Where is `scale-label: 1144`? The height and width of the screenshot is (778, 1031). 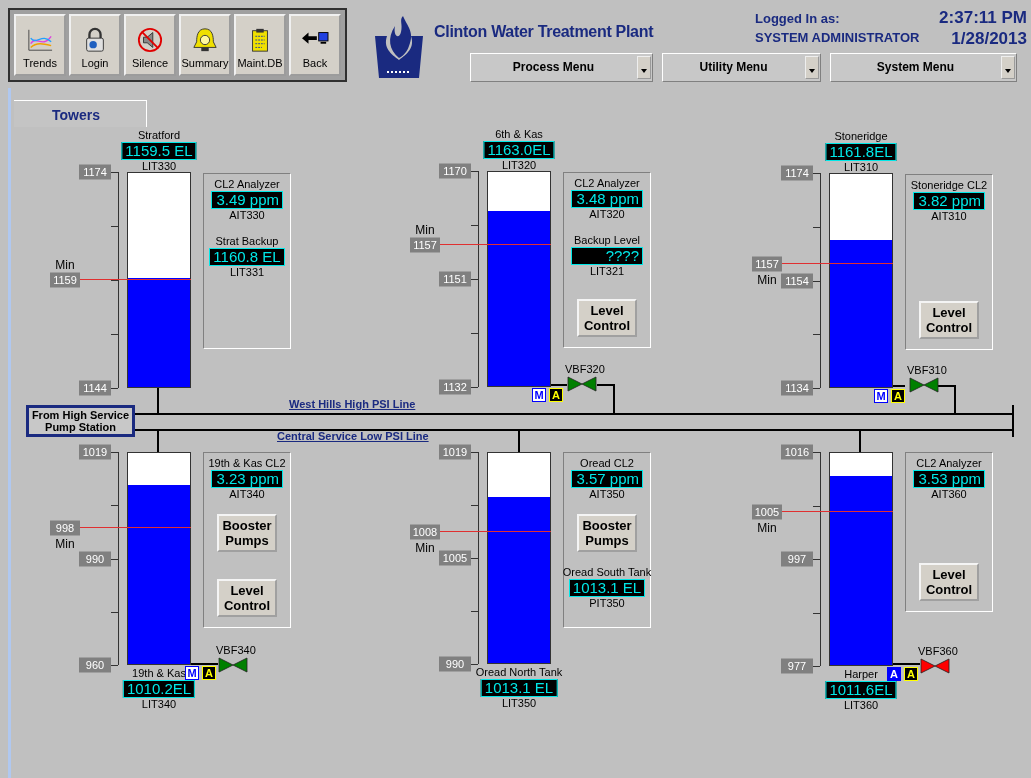
scale-label: 1144 is located at coordinates (95, 388).